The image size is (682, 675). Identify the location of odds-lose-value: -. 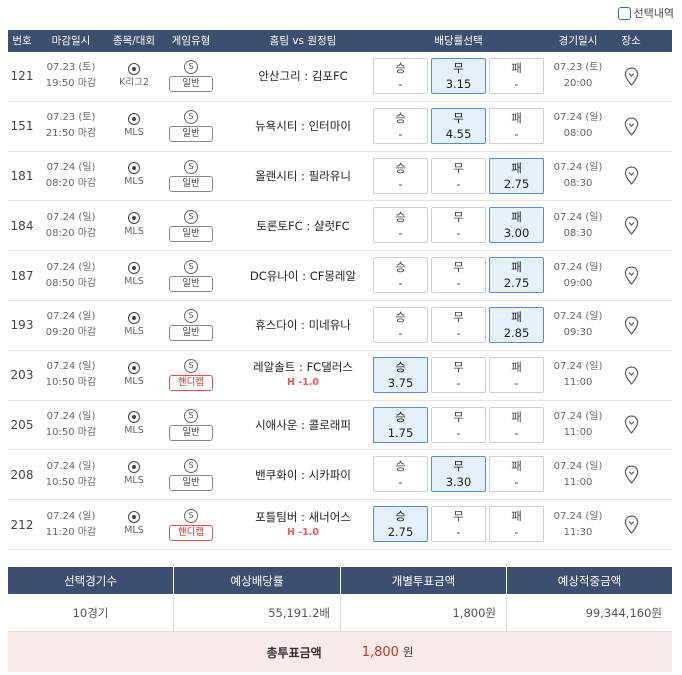
(516, 432).